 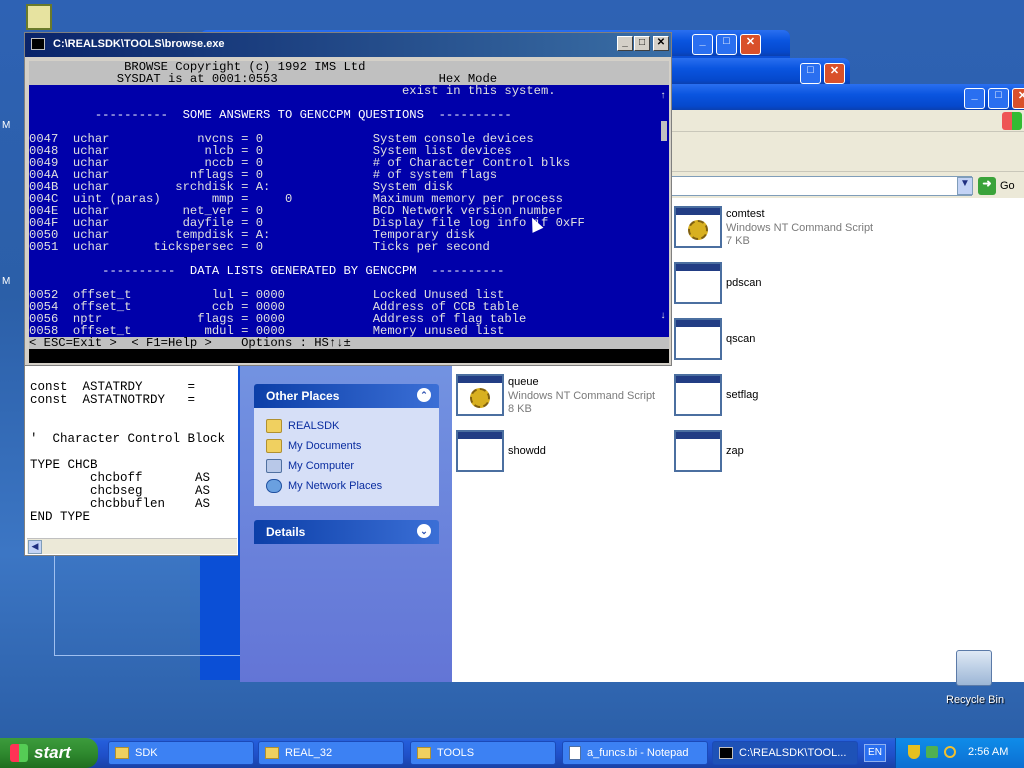 I want to click on place-label: My Documents, so click(x=325, y=446).